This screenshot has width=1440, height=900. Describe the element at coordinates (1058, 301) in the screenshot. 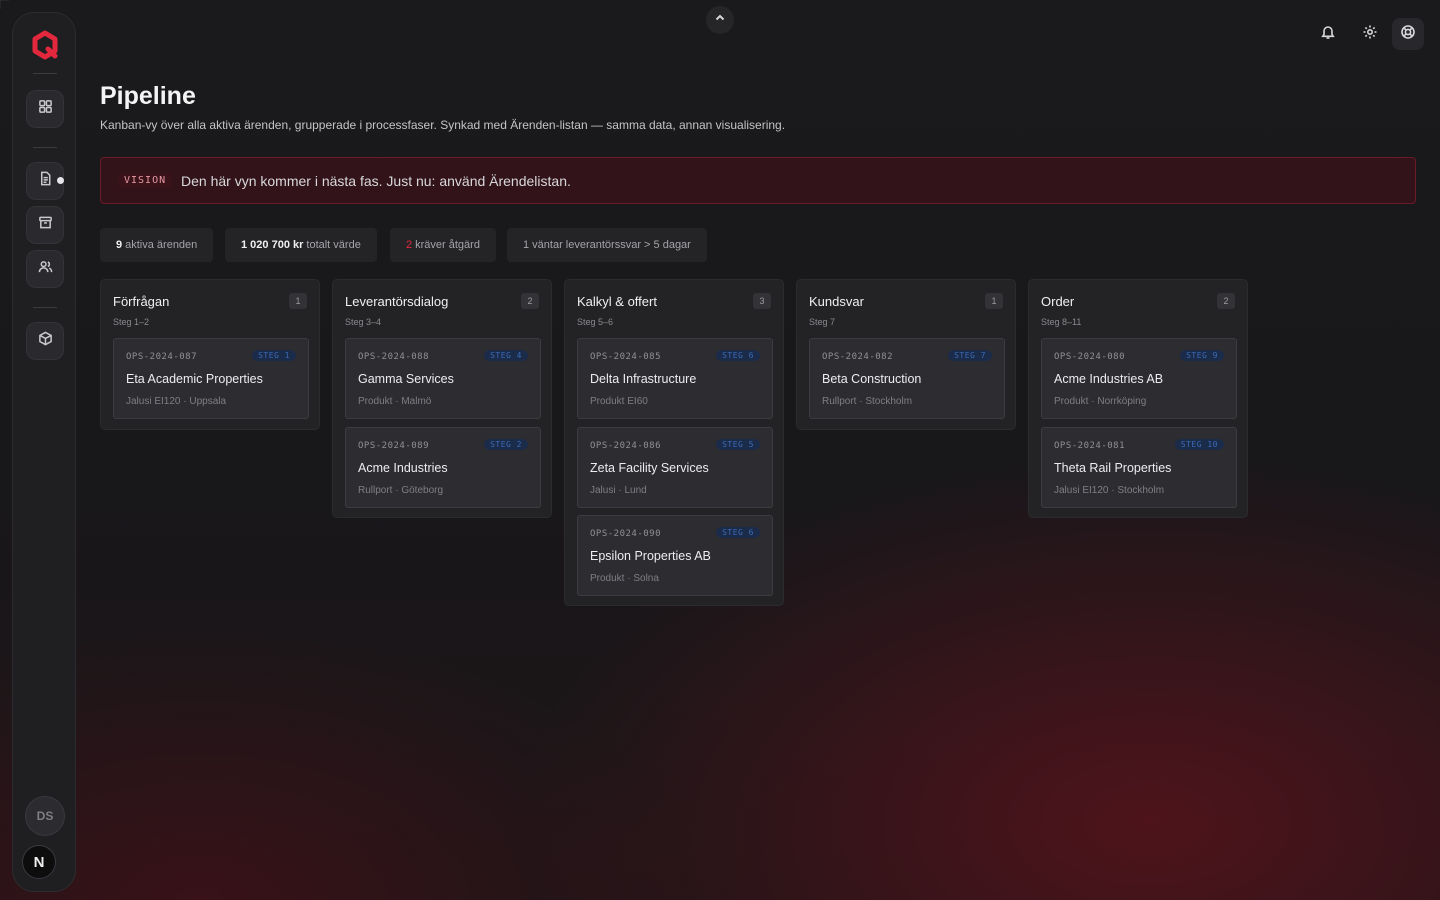

I see `column-title: Order` at that location.